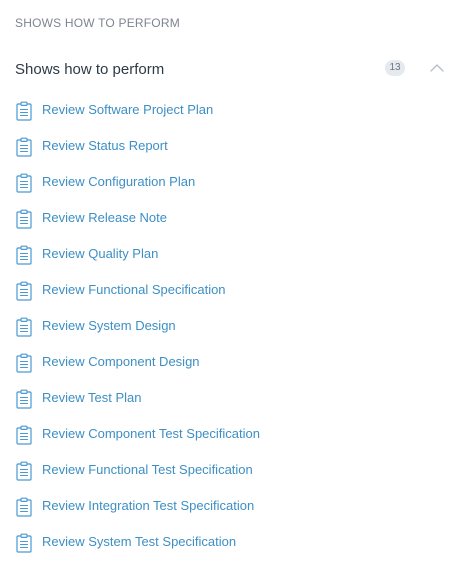  I want to click on item-link: Review System Design, so click(109, 325).